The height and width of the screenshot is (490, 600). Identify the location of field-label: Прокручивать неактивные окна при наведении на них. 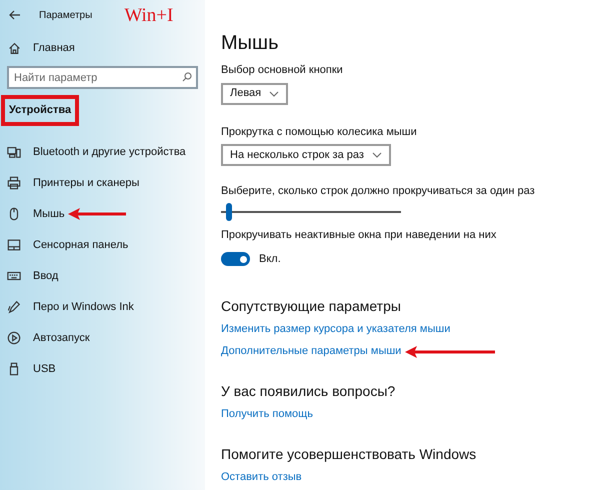
(359, 235).